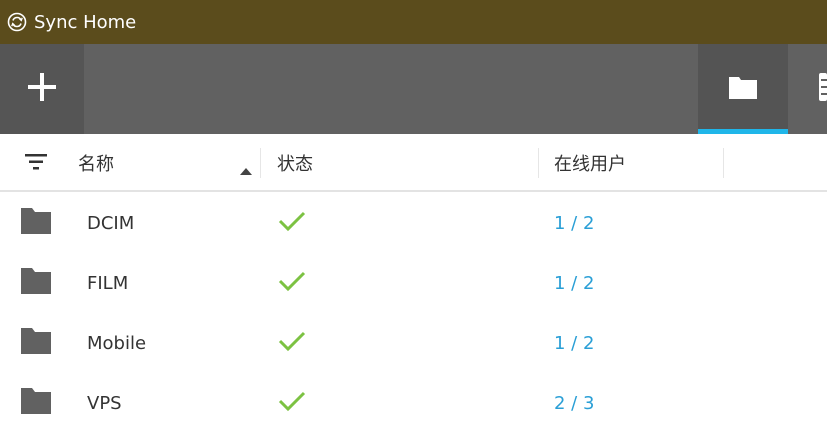 This screenshot has height=434, width=827. Describe the element at coordinates (111, 223) in the screenshot. I see `folder-name: DCIM` at that location.